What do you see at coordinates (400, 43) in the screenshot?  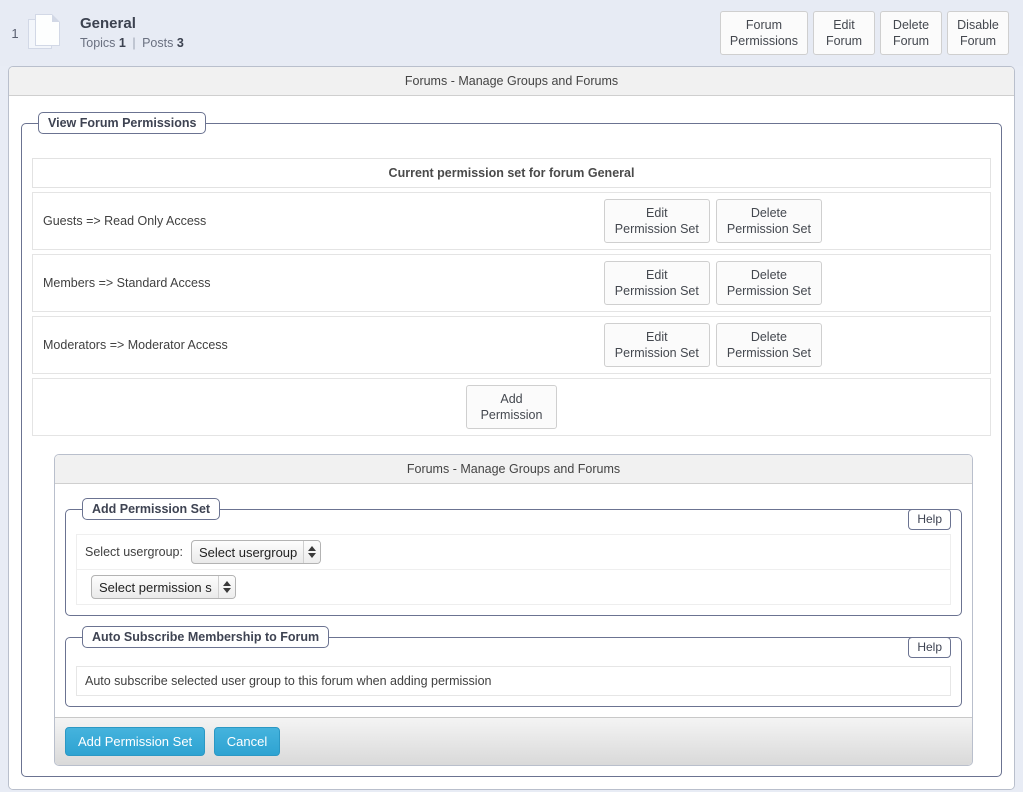 I see `forum-stats: Topics 1 | Posts 3` at bounding box center [400, 43].